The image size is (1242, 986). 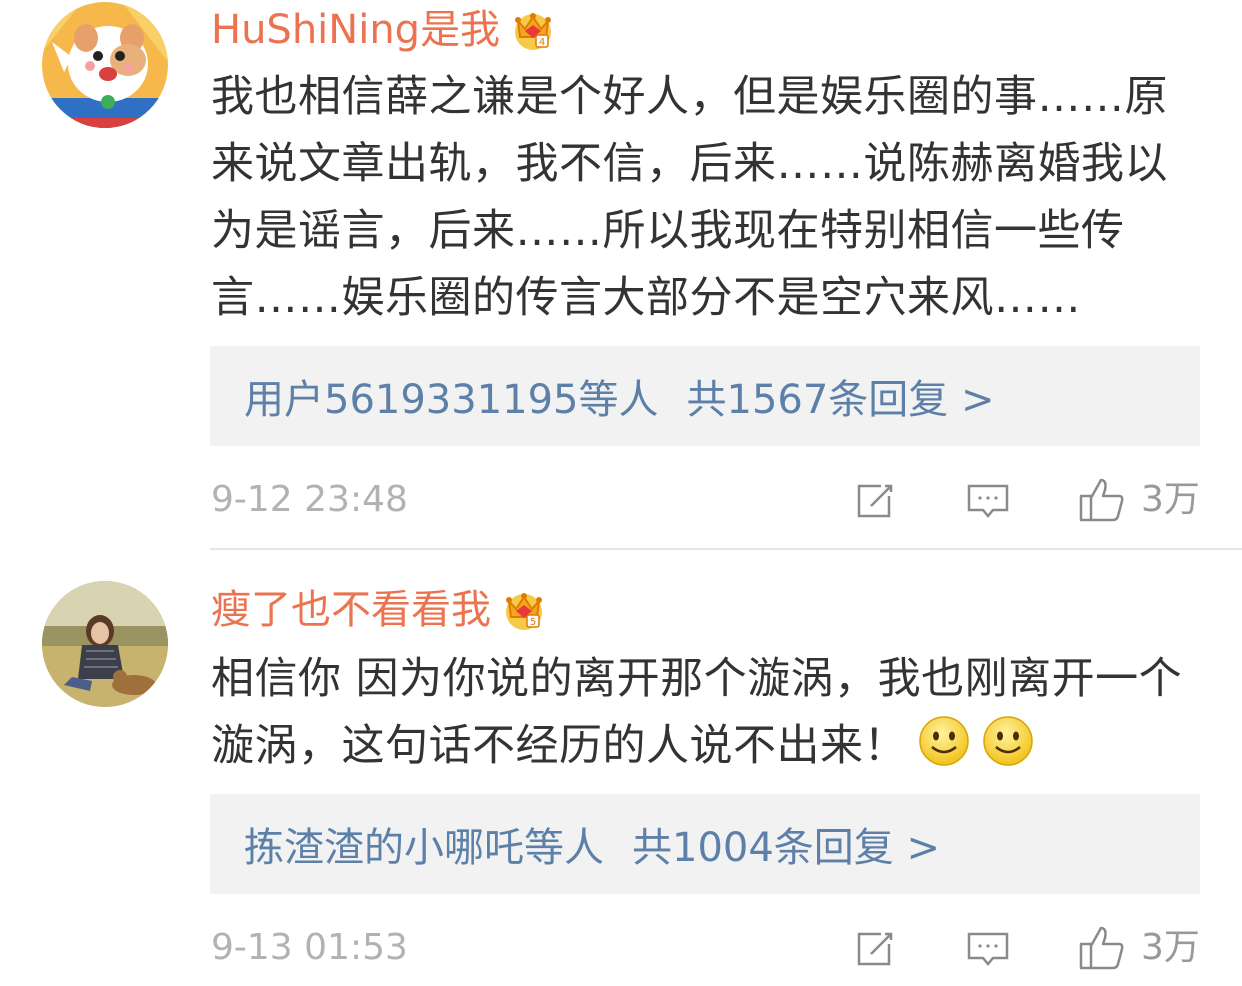 What do you see at coordinates (697, 712) in the screenshot?
I see `comment-text-body: 相信你 因为你说的离开那个漩涡，我也刚离开一个漩涡，这句话不经历的人说不出来！` at bounding box center [697, 712].